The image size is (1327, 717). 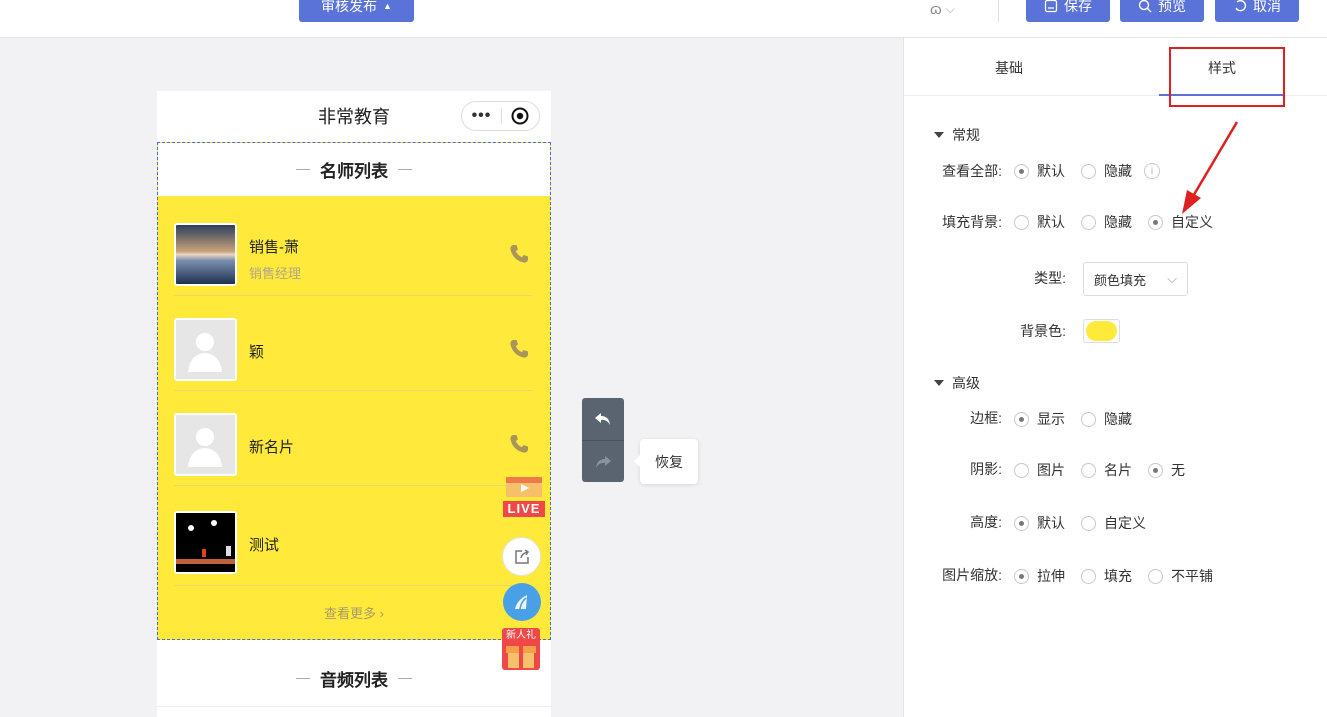 I want to click on advanced-section-title: 高级, so click(x=966, y=383).